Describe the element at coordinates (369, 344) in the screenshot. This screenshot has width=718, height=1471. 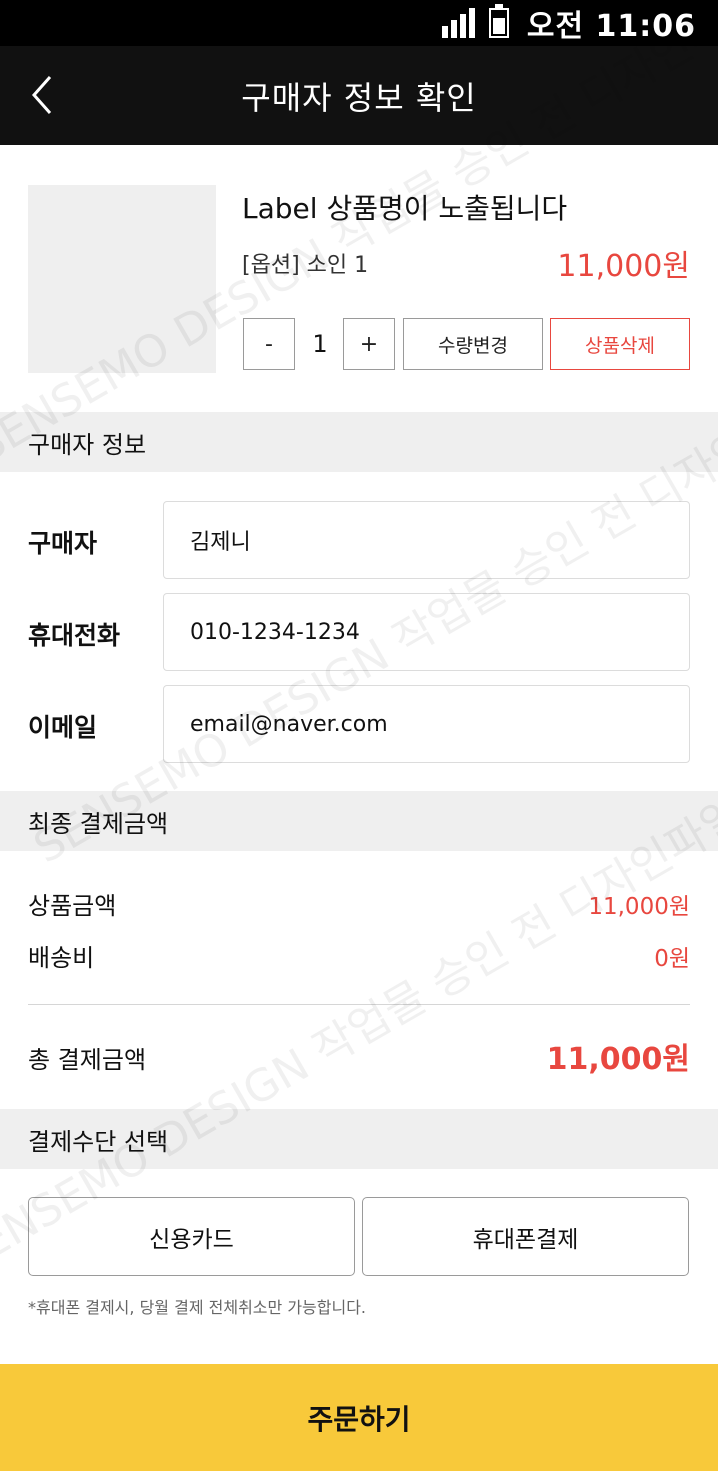
I see `quantity-plus-button: +` at that location.